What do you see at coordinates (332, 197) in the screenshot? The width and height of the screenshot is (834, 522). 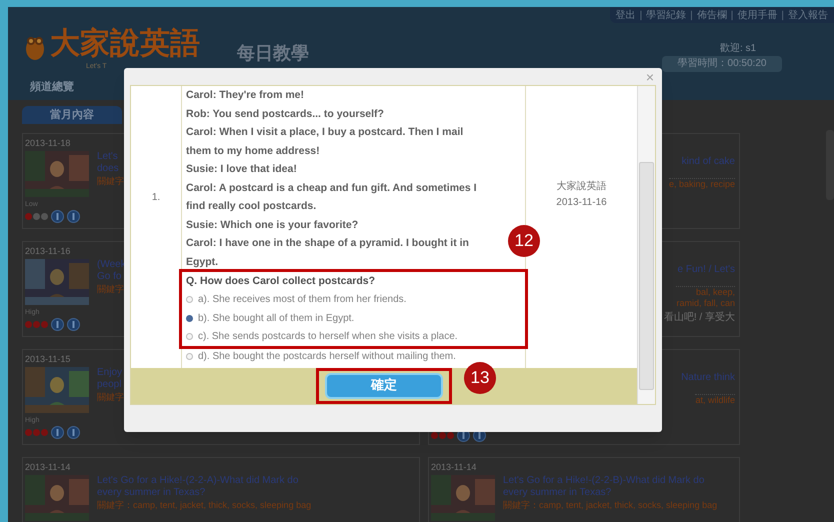 I see `dialogue-line: Carol: A postcard is a cheap and fun gift. And sometimes I find really cool postcards.` at bounding box center [332, 197].